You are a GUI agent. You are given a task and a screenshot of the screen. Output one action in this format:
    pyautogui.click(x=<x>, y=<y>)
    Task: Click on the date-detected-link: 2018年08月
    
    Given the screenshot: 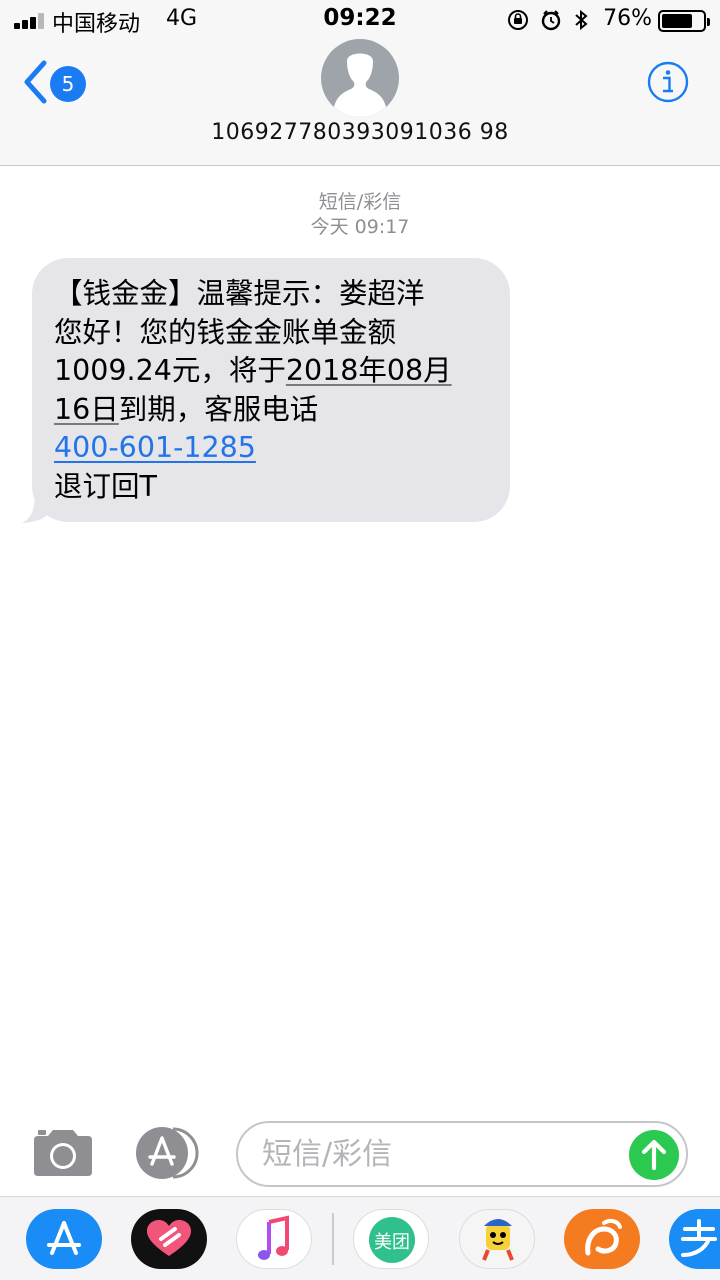 What is the action you would take?
    pyautogui.click(x=369, y=370)
    